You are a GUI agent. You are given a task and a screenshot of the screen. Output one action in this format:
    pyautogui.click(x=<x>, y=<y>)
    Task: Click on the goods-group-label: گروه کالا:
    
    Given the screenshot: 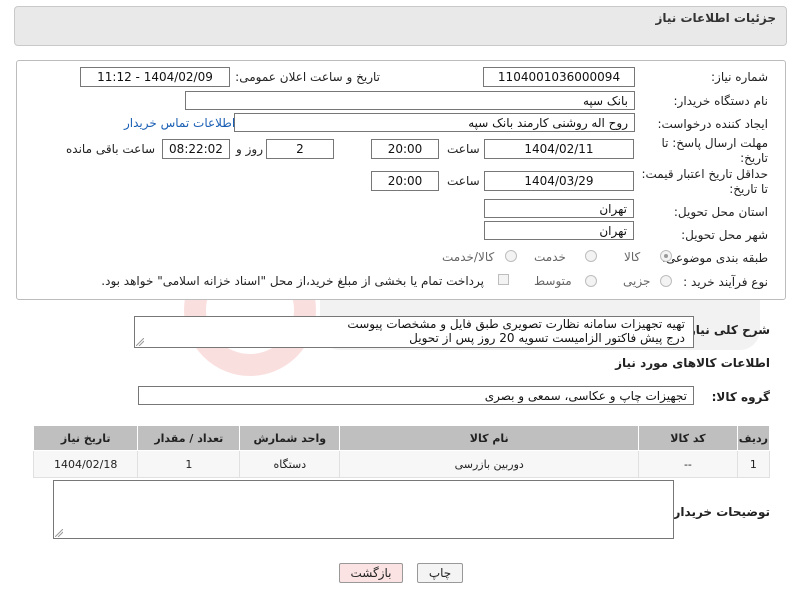 What is the action you would take?
    pyautogui.click(x=740, y=397)
    